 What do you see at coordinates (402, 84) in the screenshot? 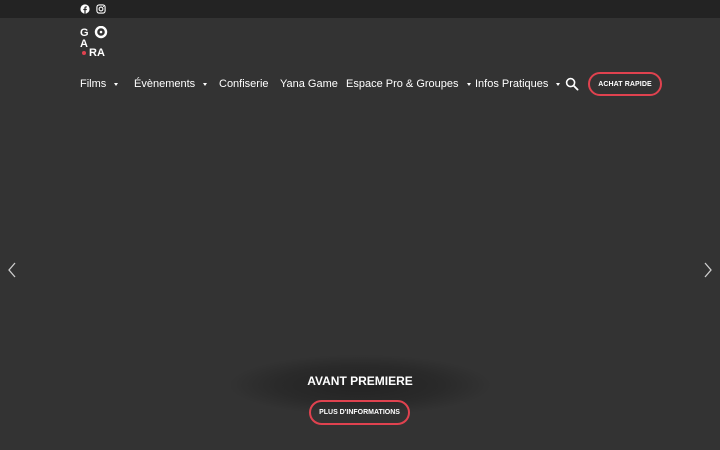
I see `nav-label-espace-pro: Espace Pro & Groupes` at bounding box center [402, 84].